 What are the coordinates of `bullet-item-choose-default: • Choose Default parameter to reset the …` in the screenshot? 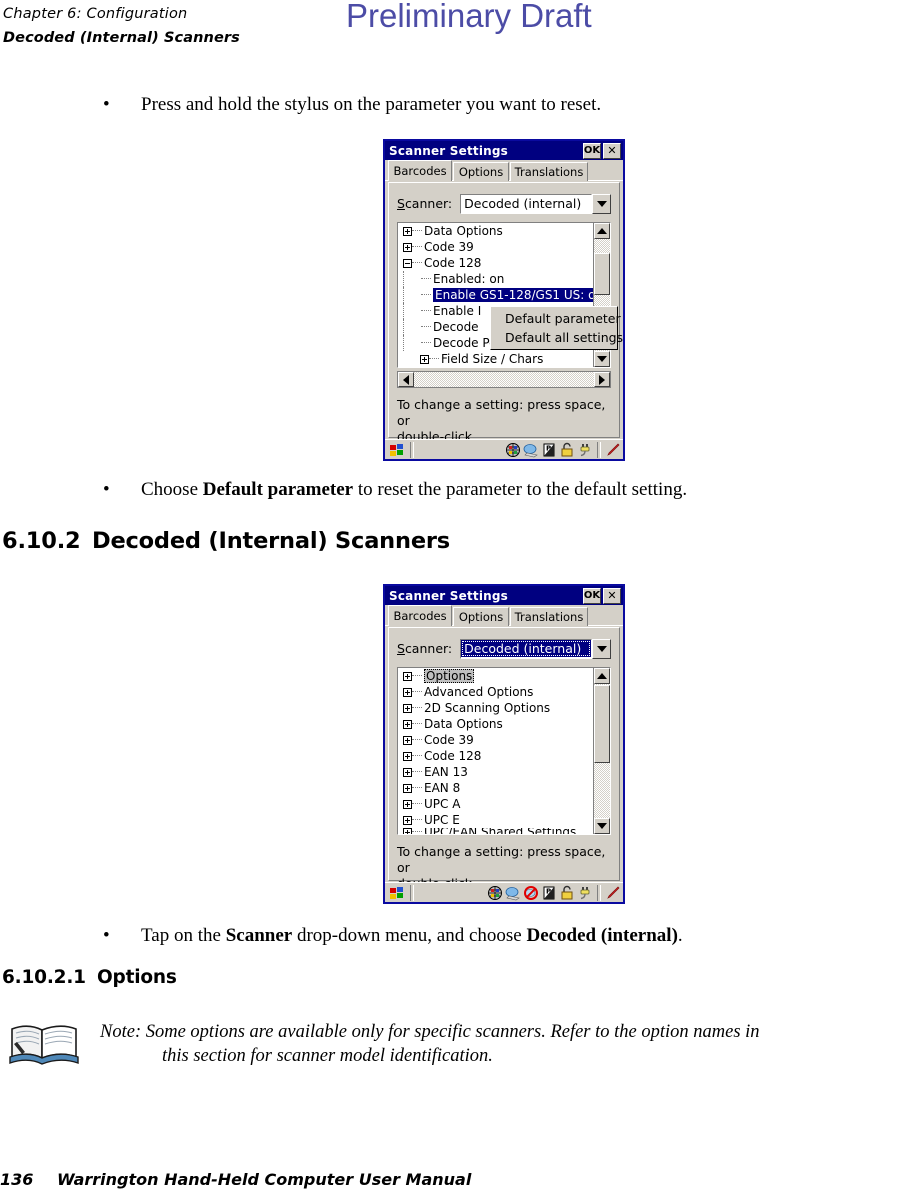 It's located at (483, 490).